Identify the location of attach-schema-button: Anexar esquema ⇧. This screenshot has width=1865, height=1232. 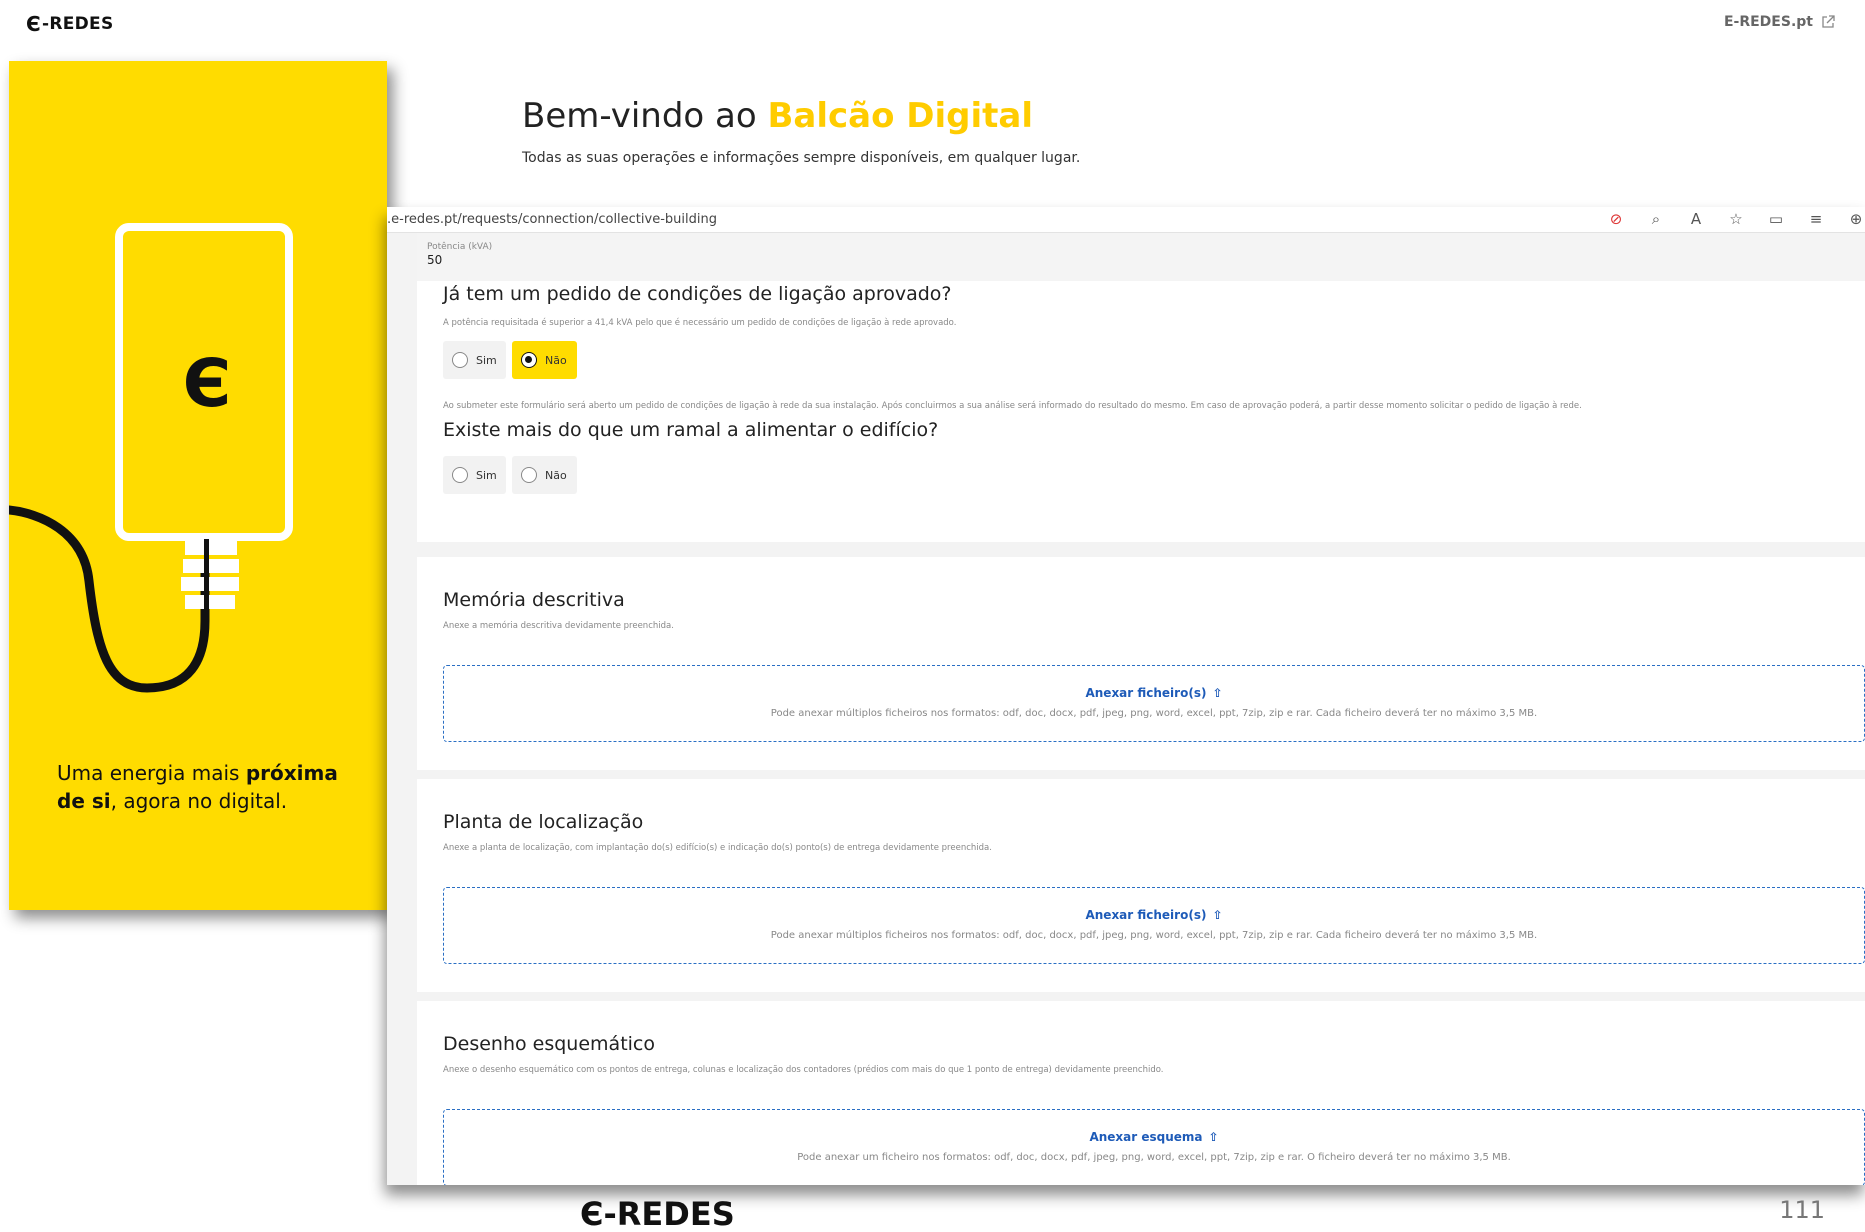
(1154, 1137).